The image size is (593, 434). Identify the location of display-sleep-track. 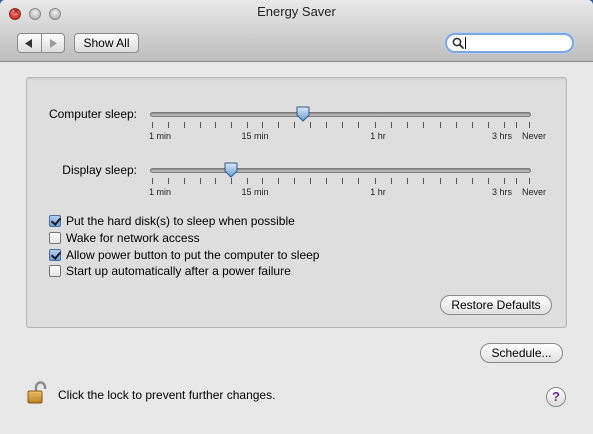
(340, 170).